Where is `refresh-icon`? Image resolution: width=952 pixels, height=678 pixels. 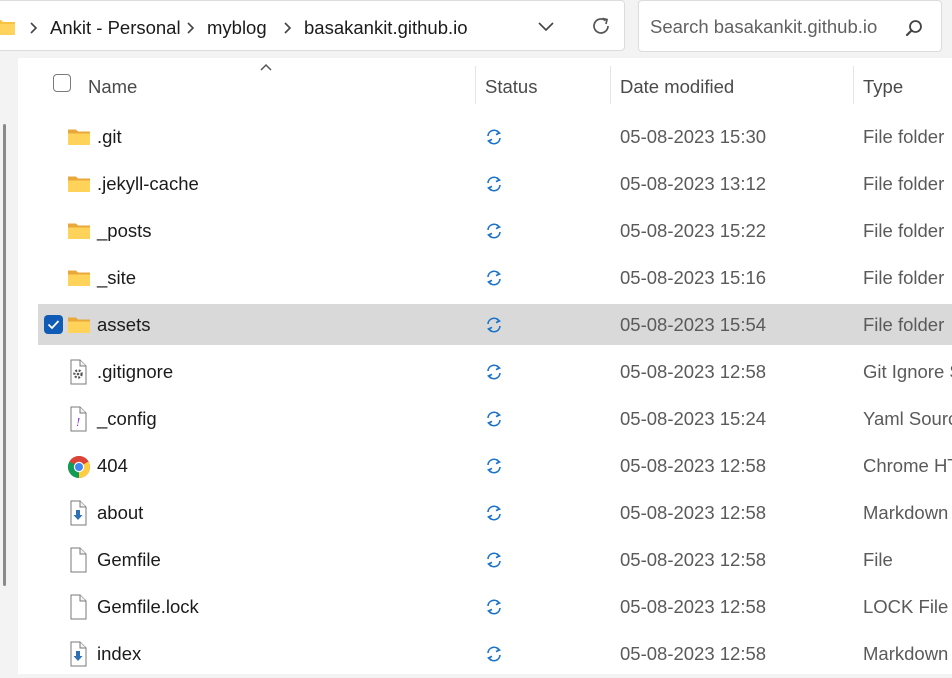 refresh-icon is located at coordinates (601, 26).